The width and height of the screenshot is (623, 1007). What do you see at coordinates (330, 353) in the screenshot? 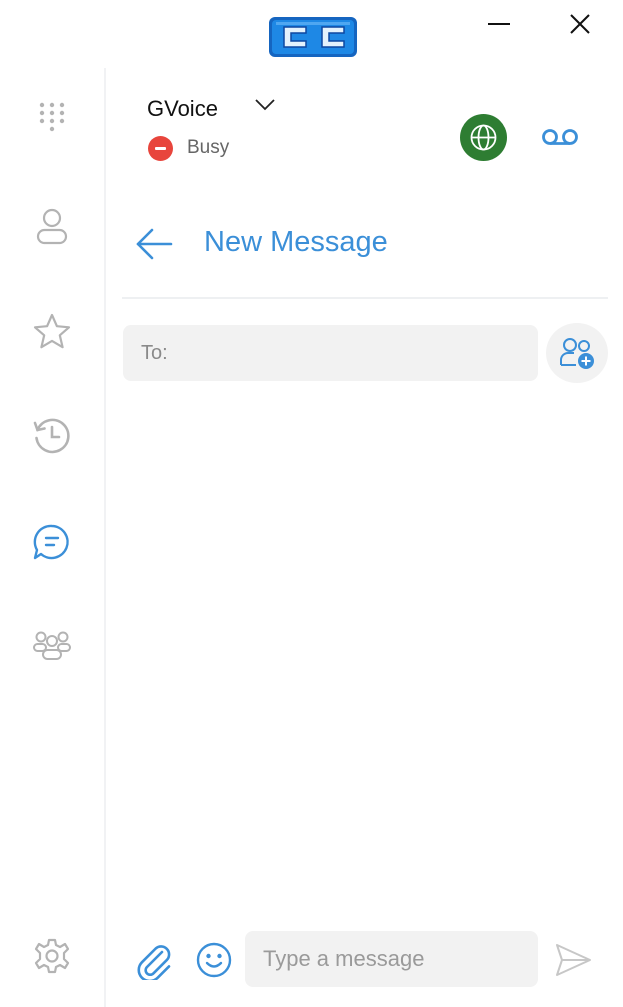
I see `recipient-input` at bounding box center [330, 353].